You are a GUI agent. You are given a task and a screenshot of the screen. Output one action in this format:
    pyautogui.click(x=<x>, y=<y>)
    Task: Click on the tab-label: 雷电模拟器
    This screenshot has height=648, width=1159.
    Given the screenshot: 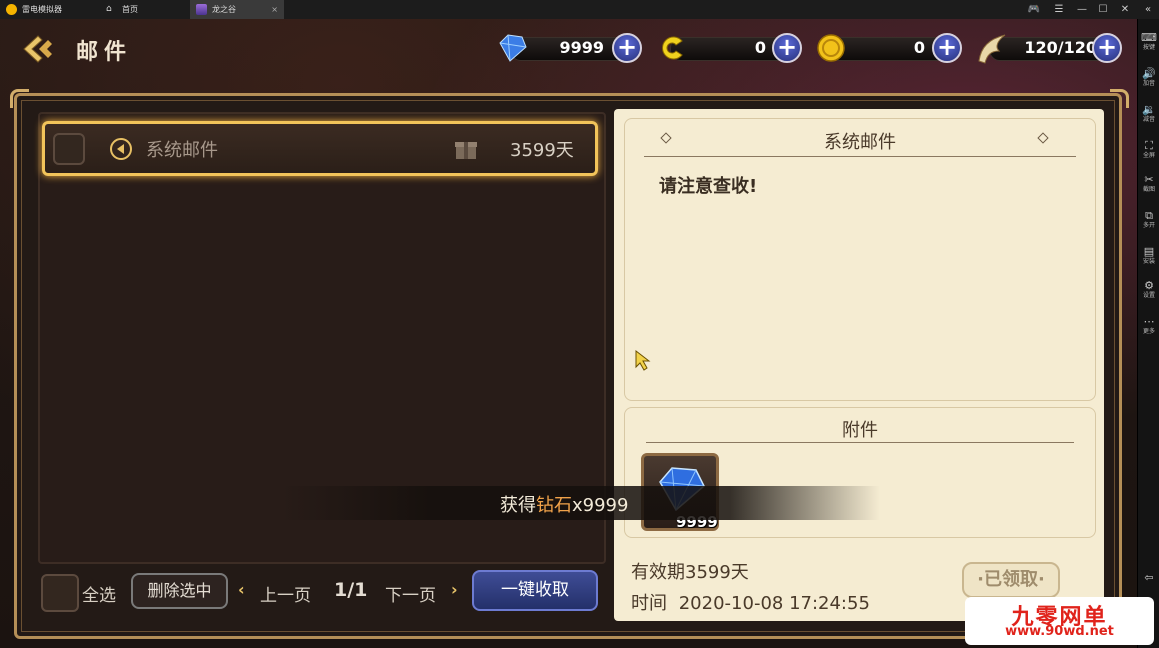 What is the action you would take?
    pyautogui.click(x=42, y=9)
    